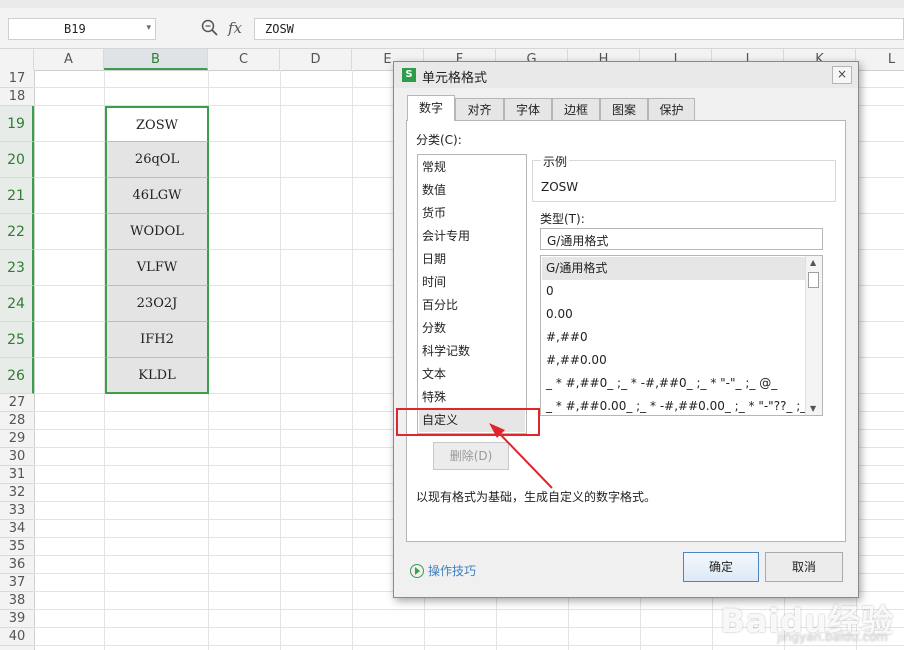  What do you see at coordinates (17, 439) in the screenshot?
I see `row-header: 29` at bounding box center [17, 439].